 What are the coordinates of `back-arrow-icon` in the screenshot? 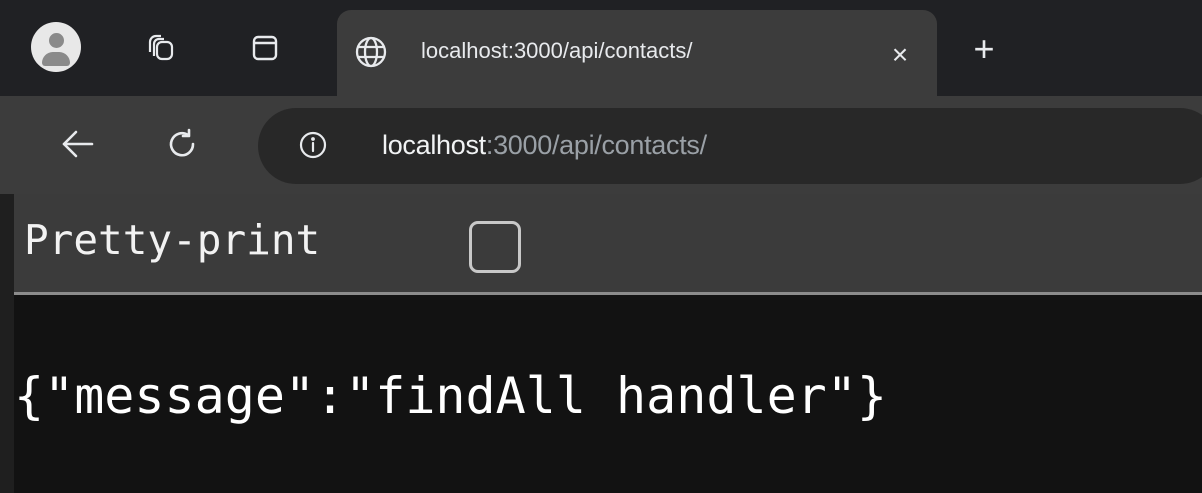 It's located at (78, 144).